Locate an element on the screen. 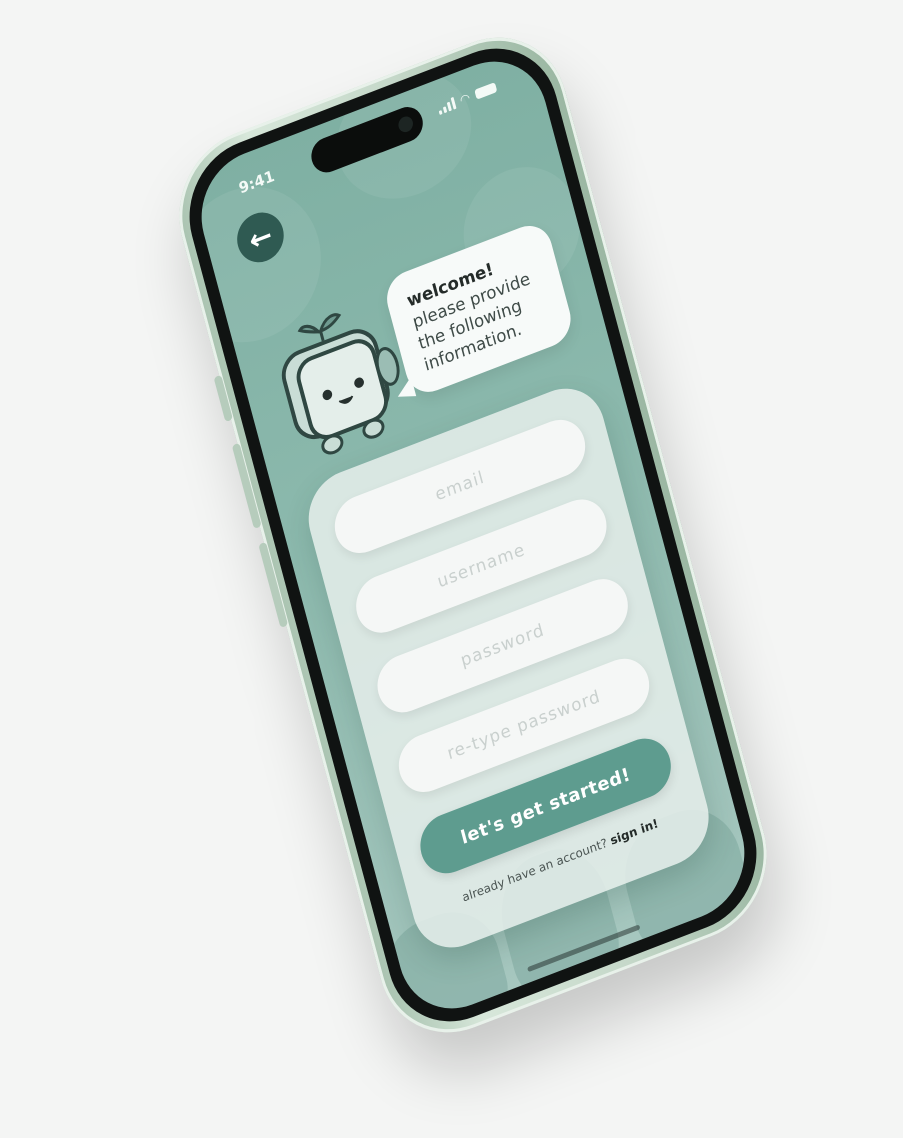 The height and width of the screenshot is (1138, 903). signin-link: sign in! is located at coordinates (634, 832).